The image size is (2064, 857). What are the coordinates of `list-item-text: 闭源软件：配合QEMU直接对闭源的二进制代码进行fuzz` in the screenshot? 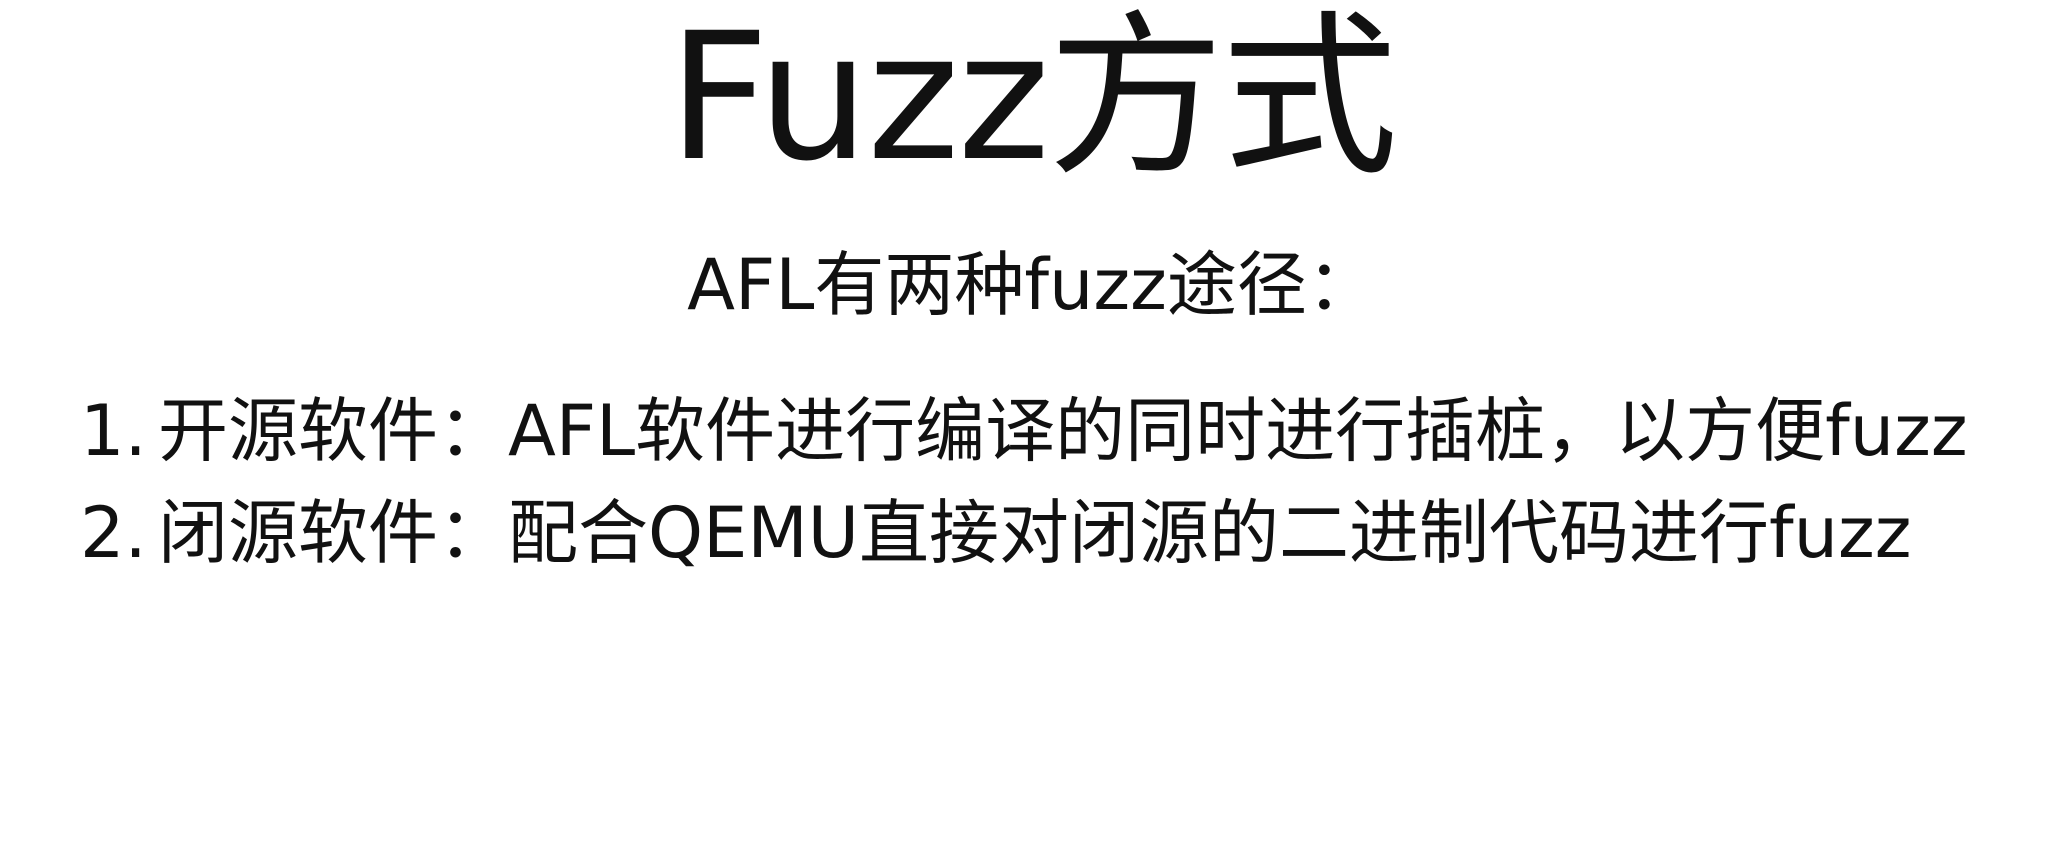 It's located at (1035, 533).